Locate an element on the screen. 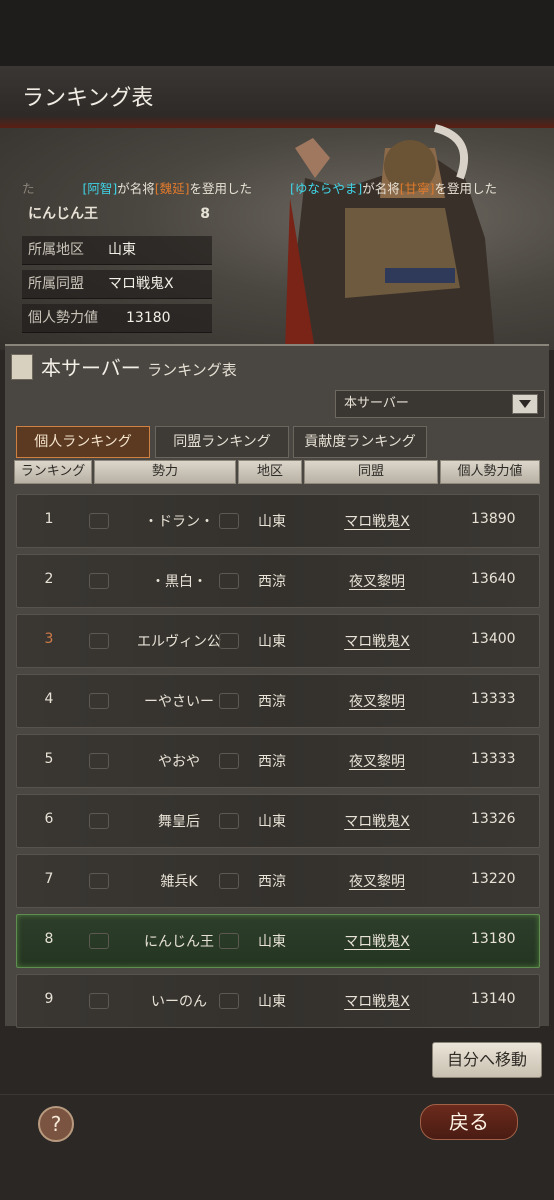 This screenshot has height=1200, width=554. ranking-row-self: 8 にんじん王 山東 マロ戦鬼X 13180 is located at coordinates (278, 941).